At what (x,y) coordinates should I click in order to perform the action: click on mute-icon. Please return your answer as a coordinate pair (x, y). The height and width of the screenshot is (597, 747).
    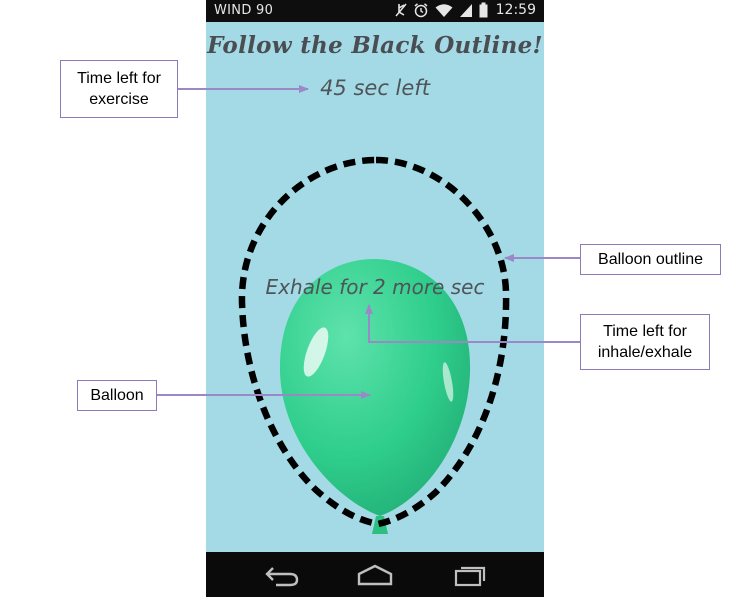
    Looking at the image, I should click on (401, 10).